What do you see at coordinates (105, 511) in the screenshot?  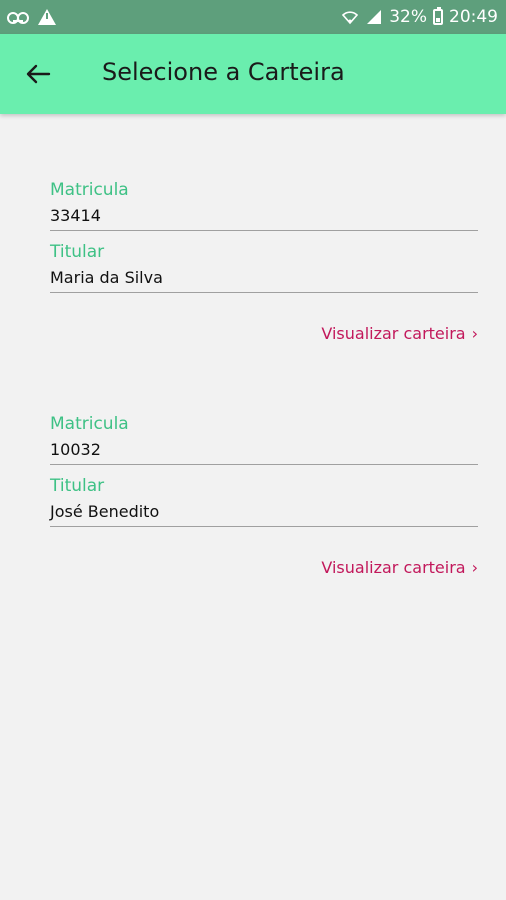 I see `titular-value: José Benedito` at bounding box center [105, 511].